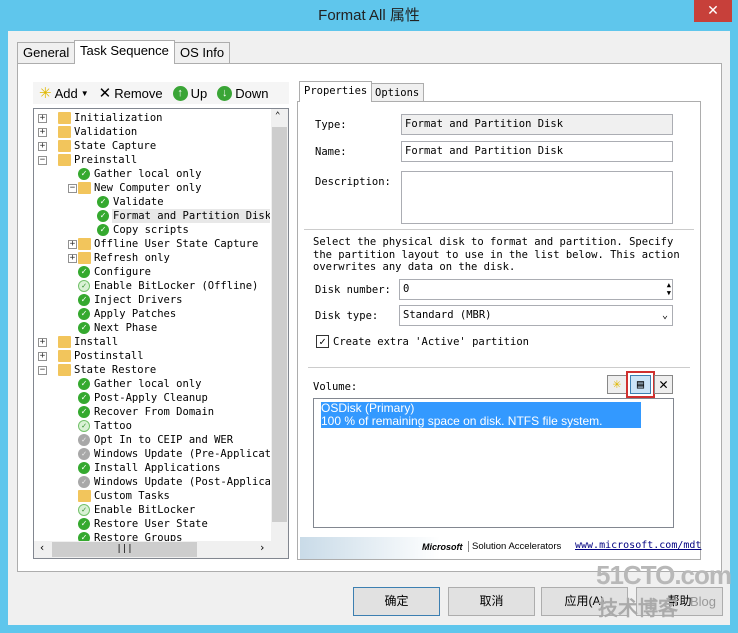 This screenshot has height=633, width=738. Describe the element at coordinates (42, 548) in the screenshot. I see `scroll-left-icon: ‹` at that location.